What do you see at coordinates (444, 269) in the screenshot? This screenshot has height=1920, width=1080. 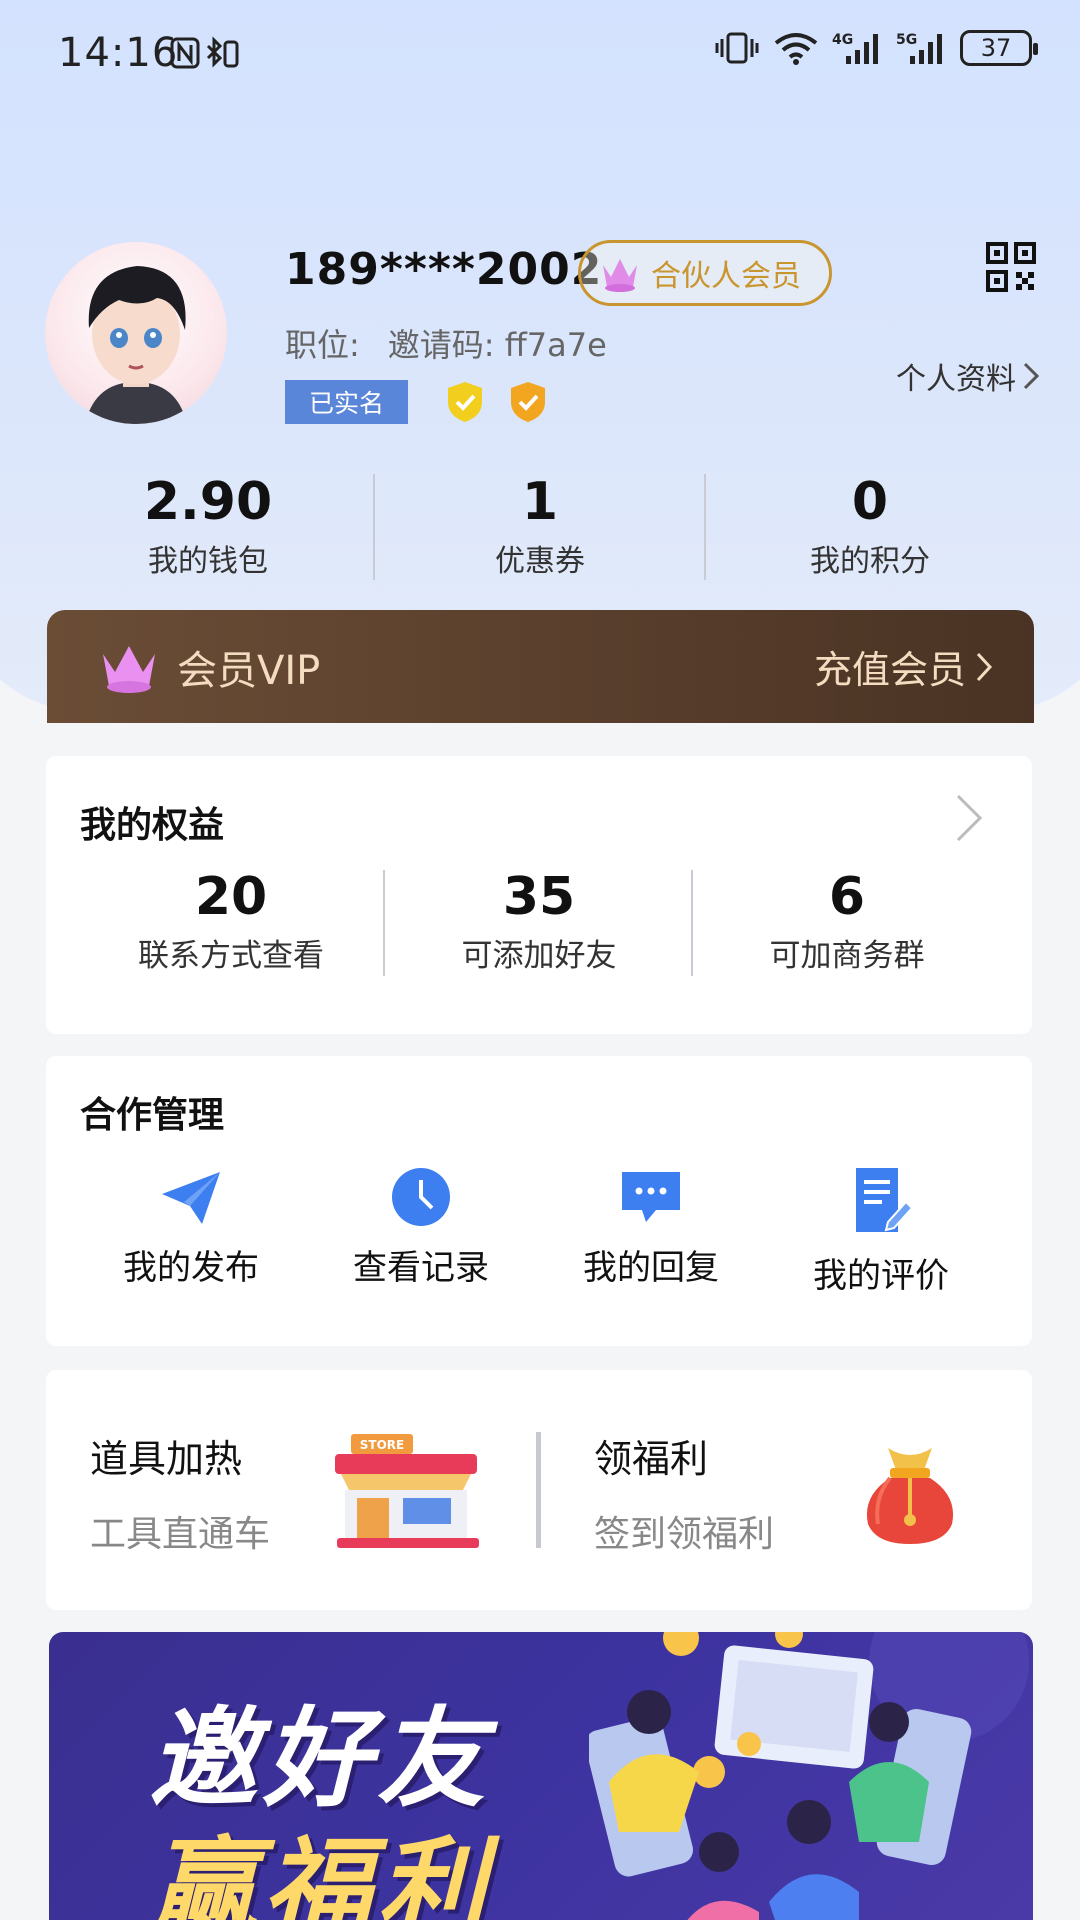 I see `user-phone: 189****2002` at bounding box center [444, 269].